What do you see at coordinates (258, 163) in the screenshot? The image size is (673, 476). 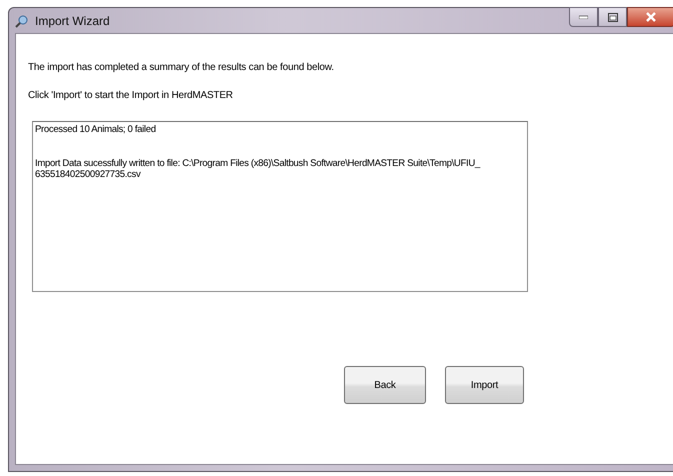 I see `result-line: Import Data sucessfully written to file: C:\Program Files (x86)\Saltbush Software\HerdMASTER Suite\Temp\UFIU_` at bounding box center [258, 163].